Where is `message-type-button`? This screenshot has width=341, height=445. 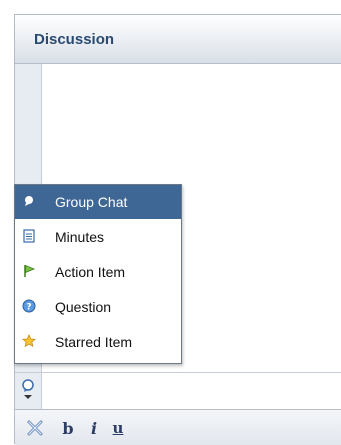 message-type-button is located at coordinates (28, 391).